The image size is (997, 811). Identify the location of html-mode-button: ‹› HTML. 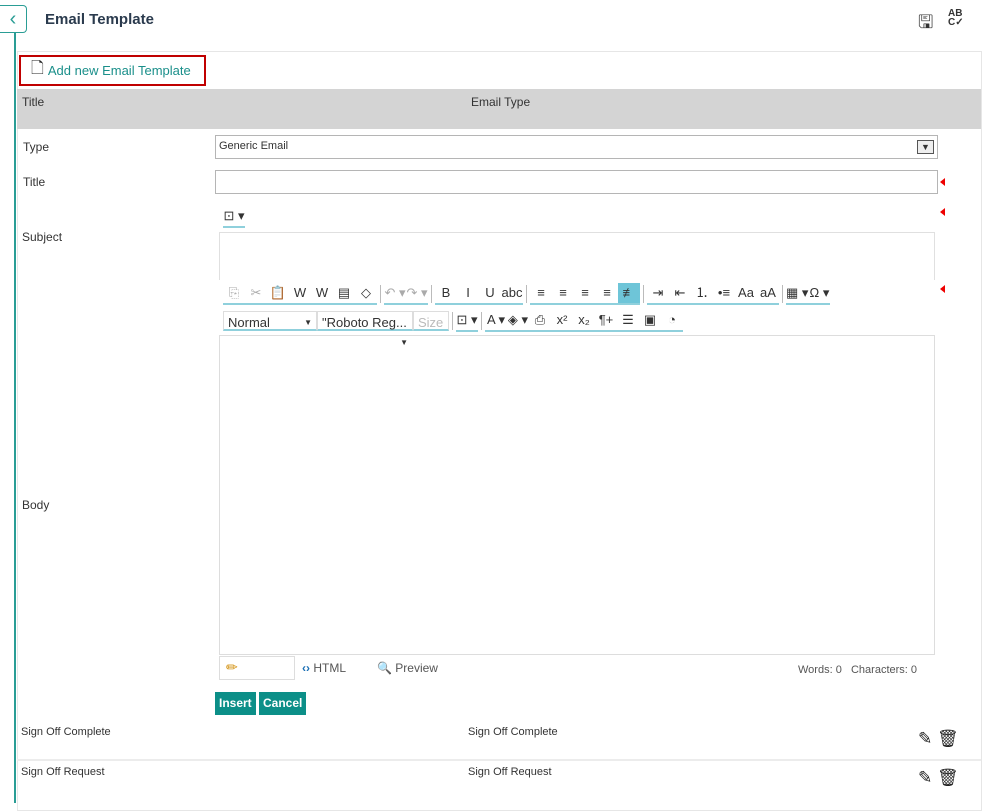
(324, 668).